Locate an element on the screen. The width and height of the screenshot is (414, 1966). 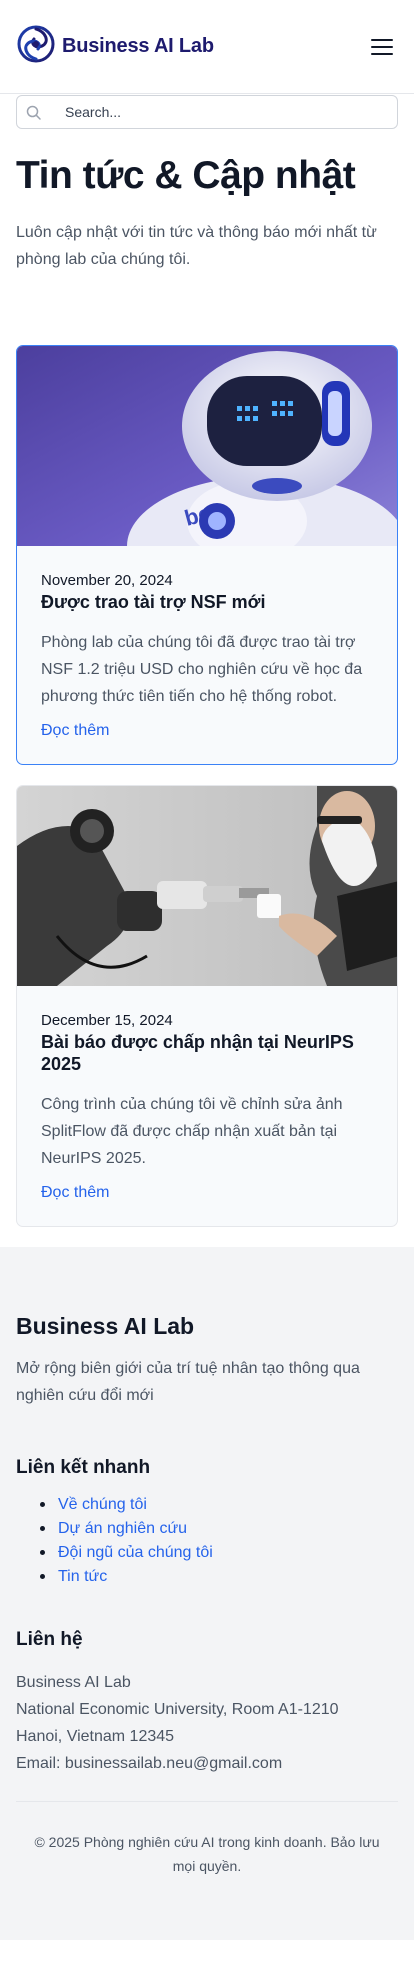
contact-org: Business AI Lab is located at coordinates (73, 1682).